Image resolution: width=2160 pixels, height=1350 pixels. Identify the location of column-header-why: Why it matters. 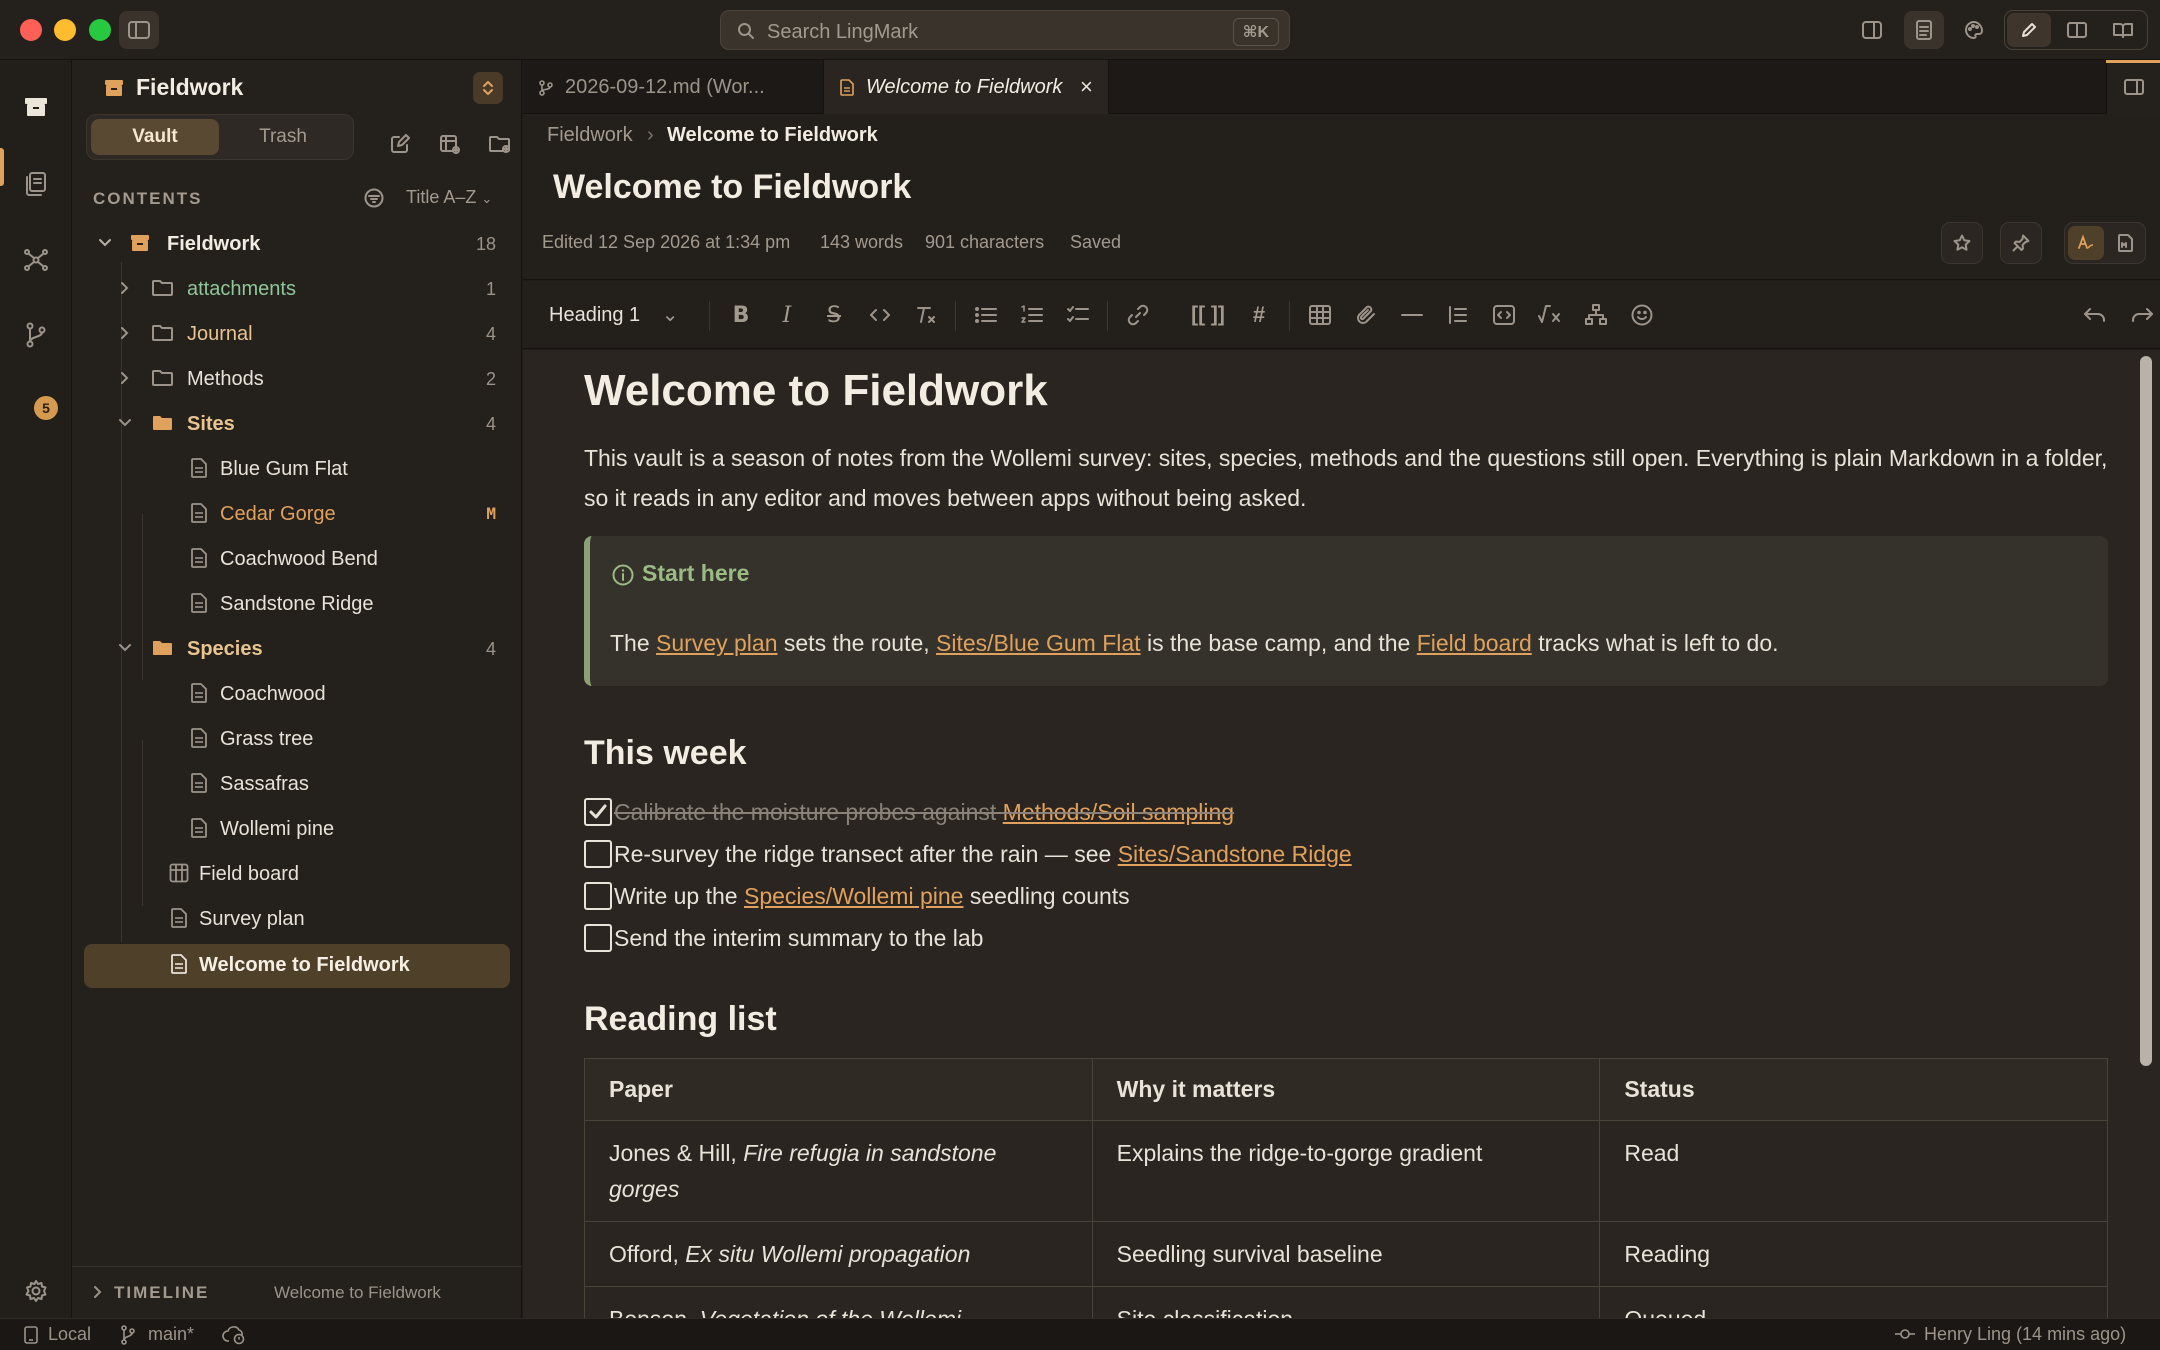
(1346, 1089).